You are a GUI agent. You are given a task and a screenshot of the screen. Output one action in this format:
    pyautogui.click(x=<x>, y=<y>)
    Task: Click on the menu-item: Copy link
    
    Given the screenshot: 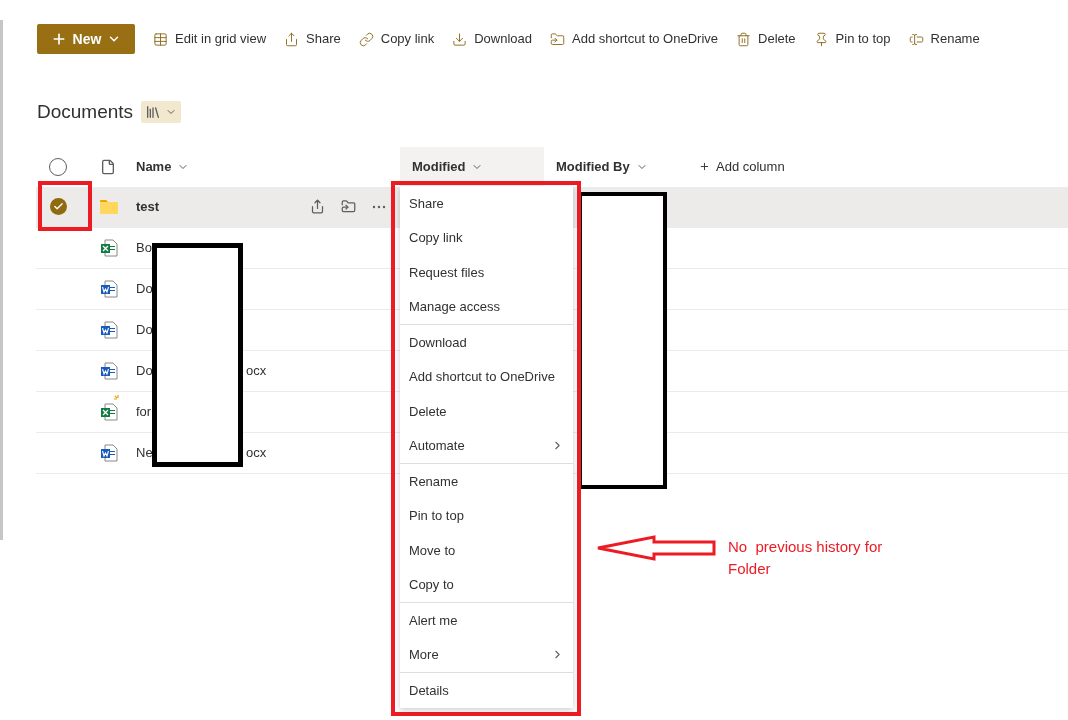 What is the action you would take?
    pyautogui.click(x=486, y=237)
    